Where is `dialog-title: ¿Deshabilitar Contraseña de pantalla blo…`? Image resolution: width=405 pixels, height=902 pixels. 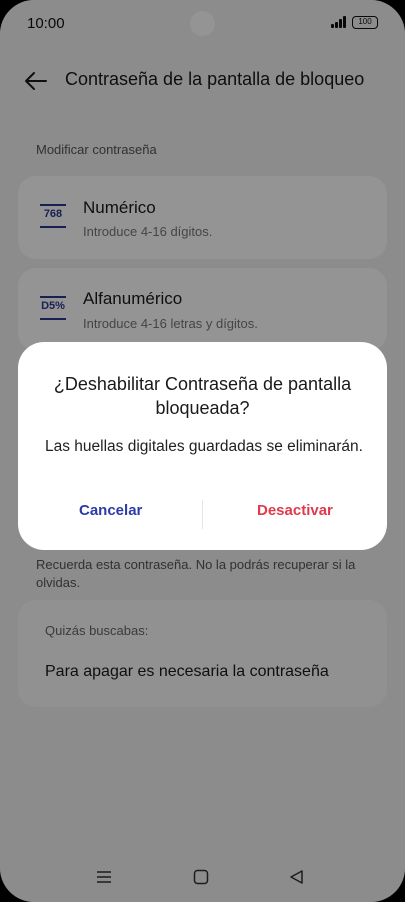 dialog-title: ¿Deshabilitar Contraseña de pantalla blo… is located at coordinates (202, 396).